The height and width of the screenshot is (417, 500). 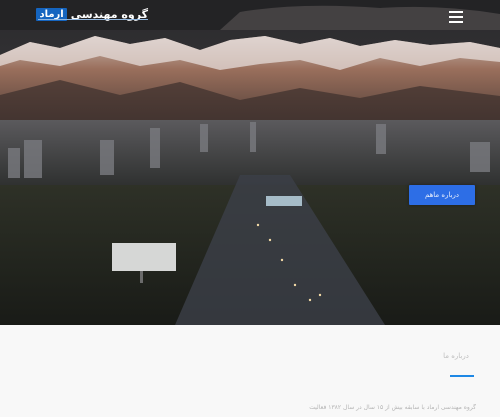 I want to click on top-navbar: گروه مهندسی ارماد, so click(x=250, y=15).